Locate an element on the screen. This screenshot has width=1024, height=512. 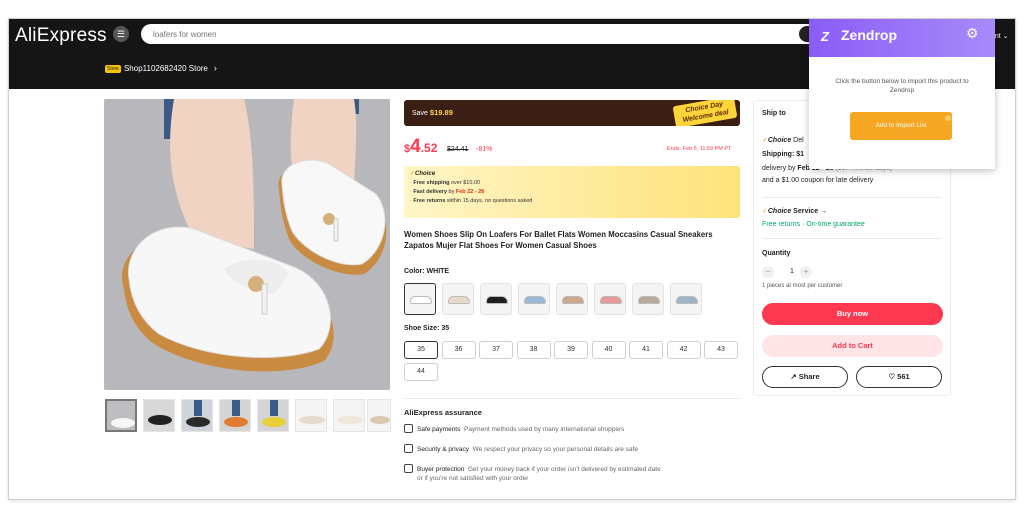
color-label: Color: WHITE is located at coordinates (427, 271).